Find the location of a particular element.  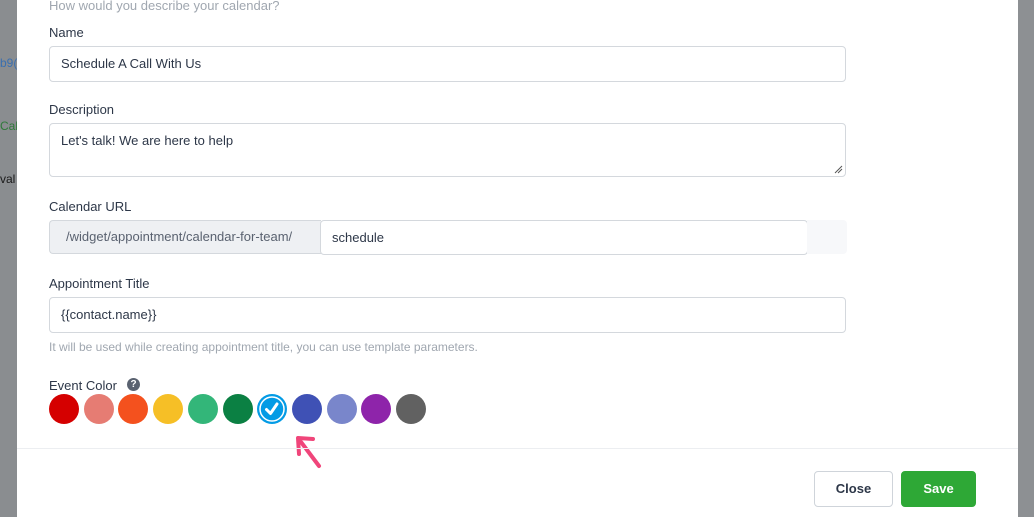

save-button: Save is located at coordinates (938, 489).